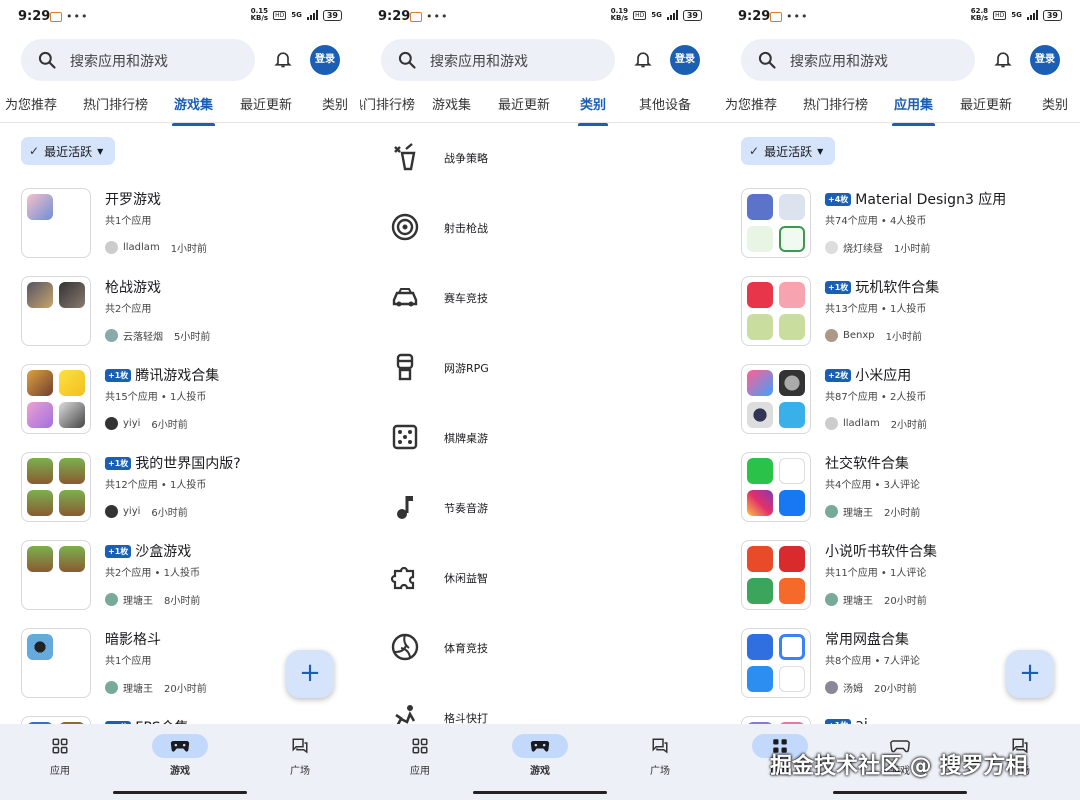 This screenshot has height=800, width=1080. I want to click on category-label: 赛车竞技, so click(466, 298).